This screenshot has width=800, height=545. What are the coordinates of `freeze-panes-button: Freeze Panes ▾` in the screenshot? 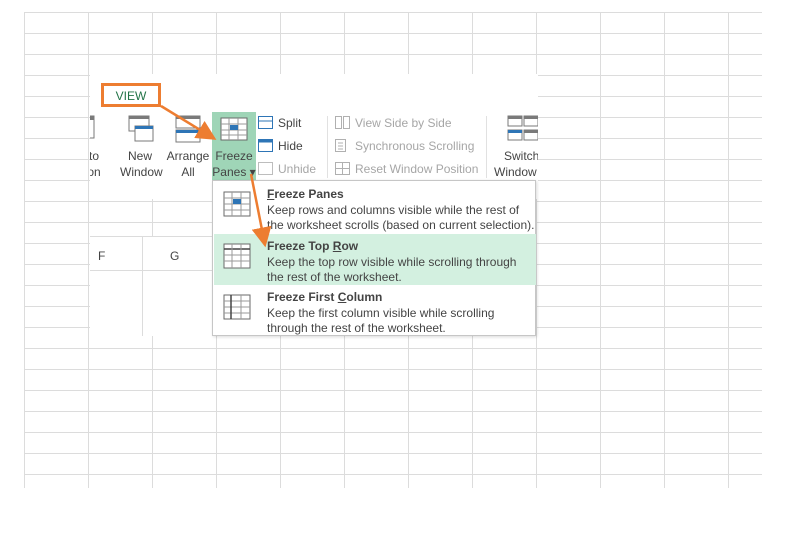 It's located at (234, 147).